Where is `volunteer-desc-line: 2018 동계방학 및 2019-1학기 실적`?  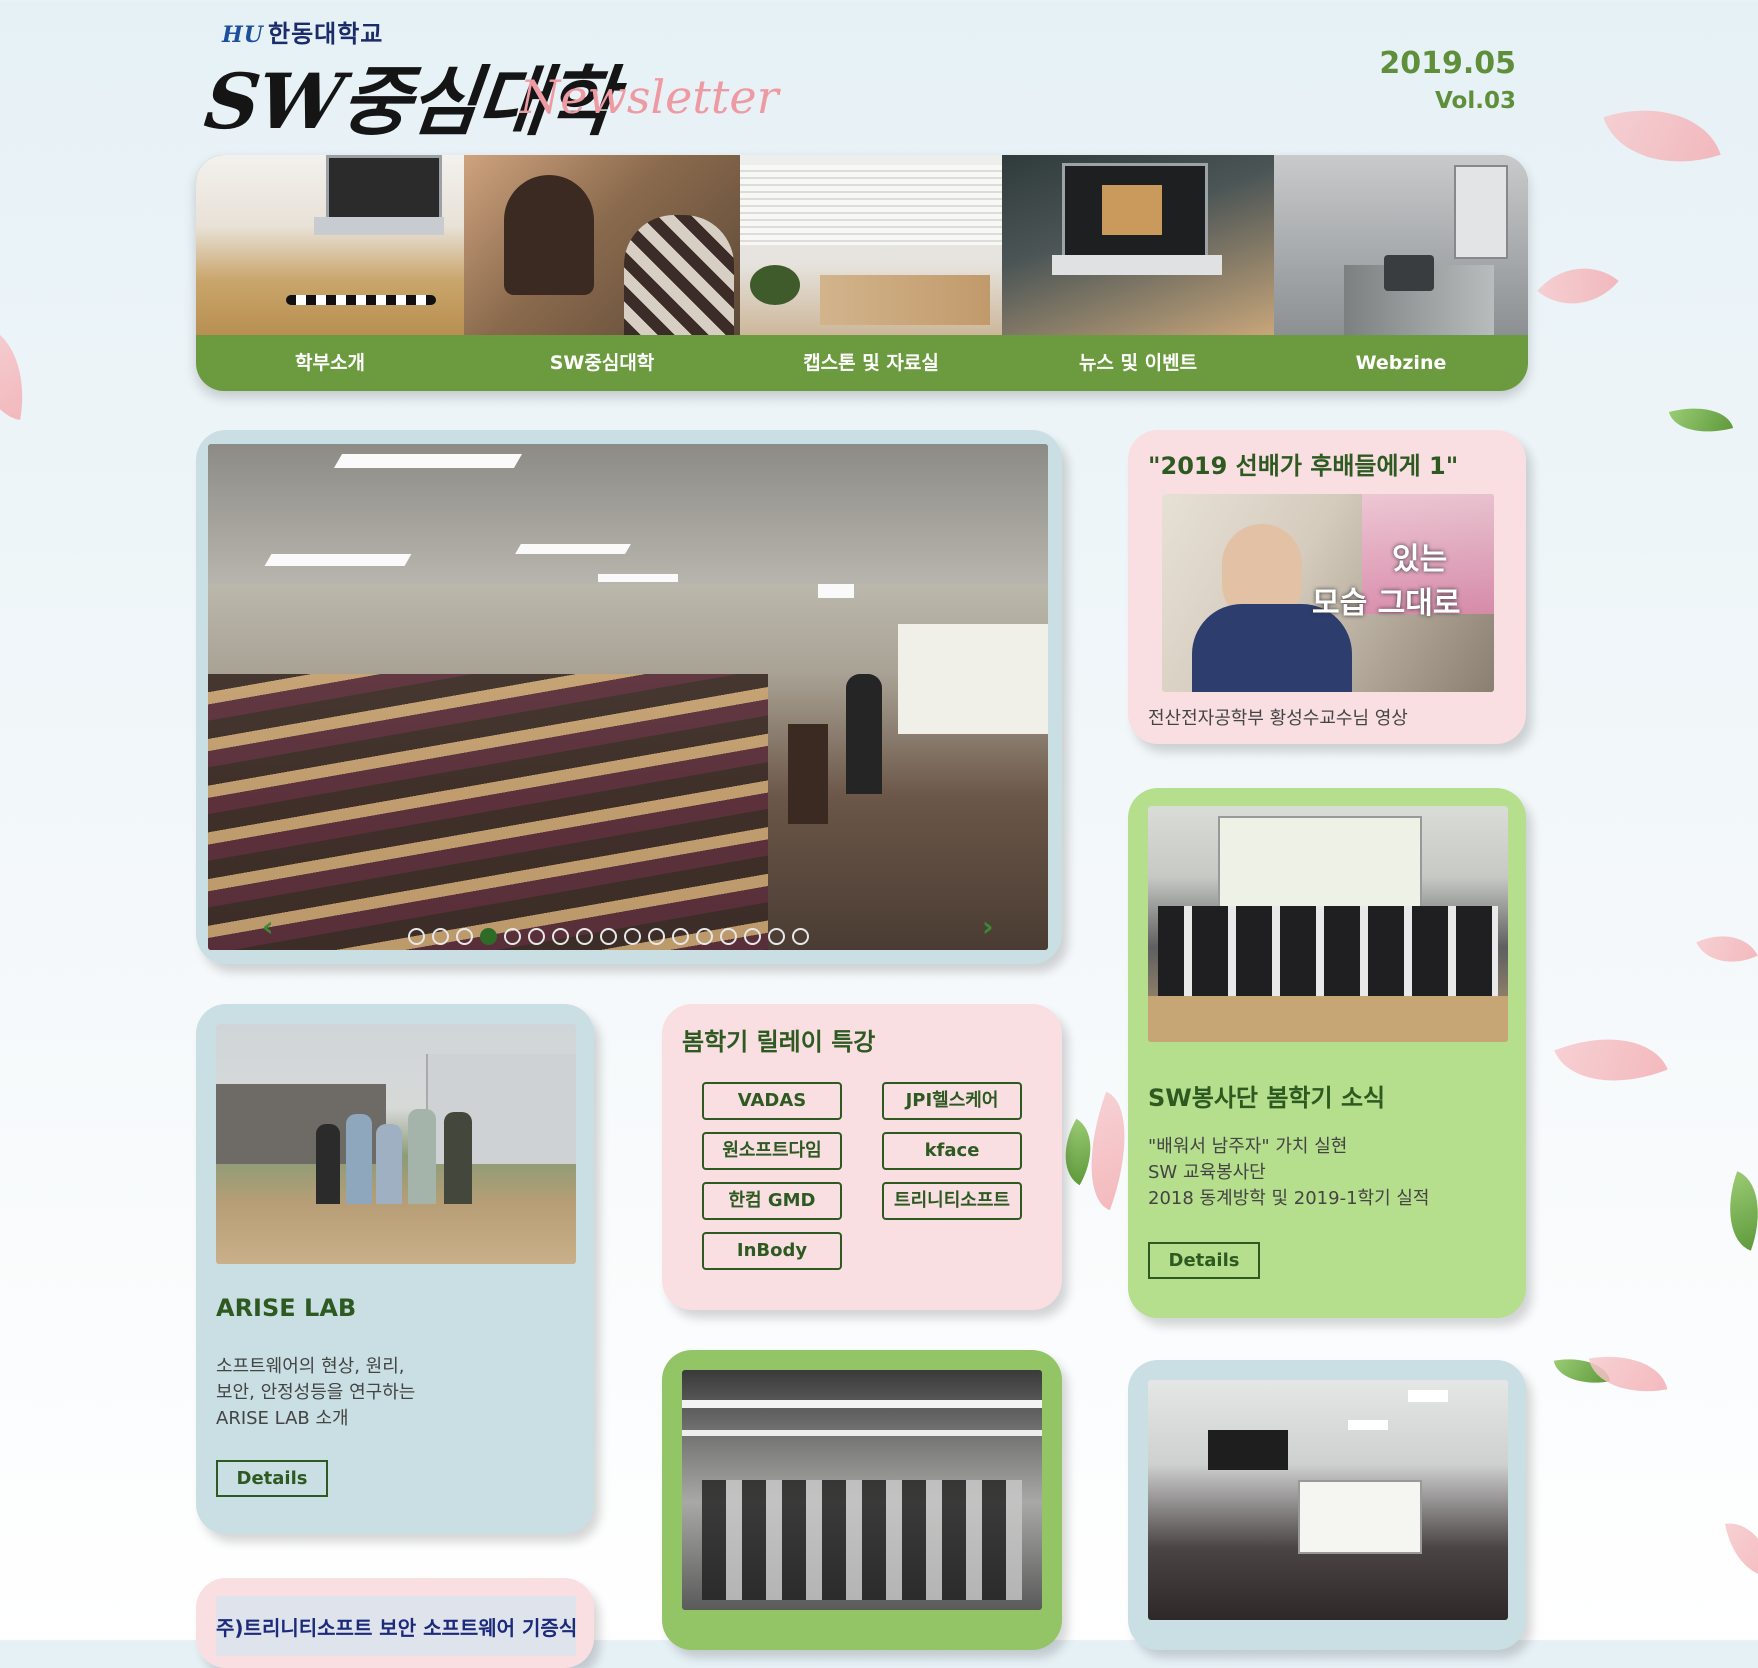
volunteer-desc-line: 2018 동계방학 및 2019-1학기 실적 is located at coordinates (1289, 1198).